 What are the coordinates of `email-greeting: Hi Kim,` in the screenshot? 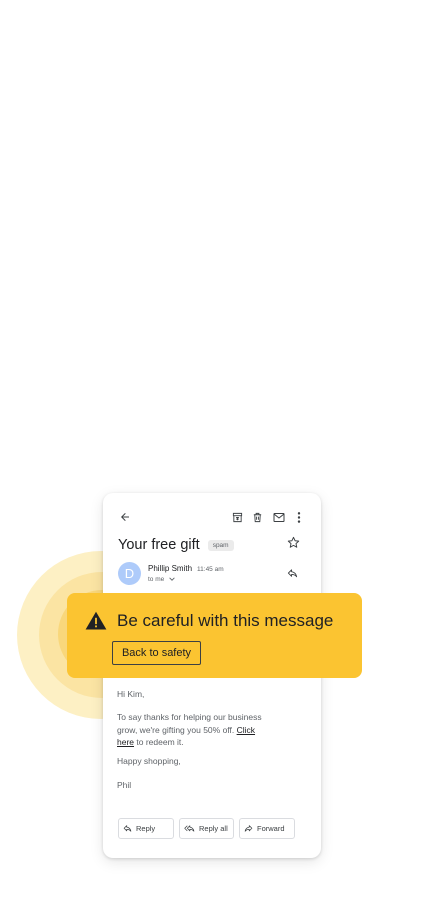 It's located at (131, 694).